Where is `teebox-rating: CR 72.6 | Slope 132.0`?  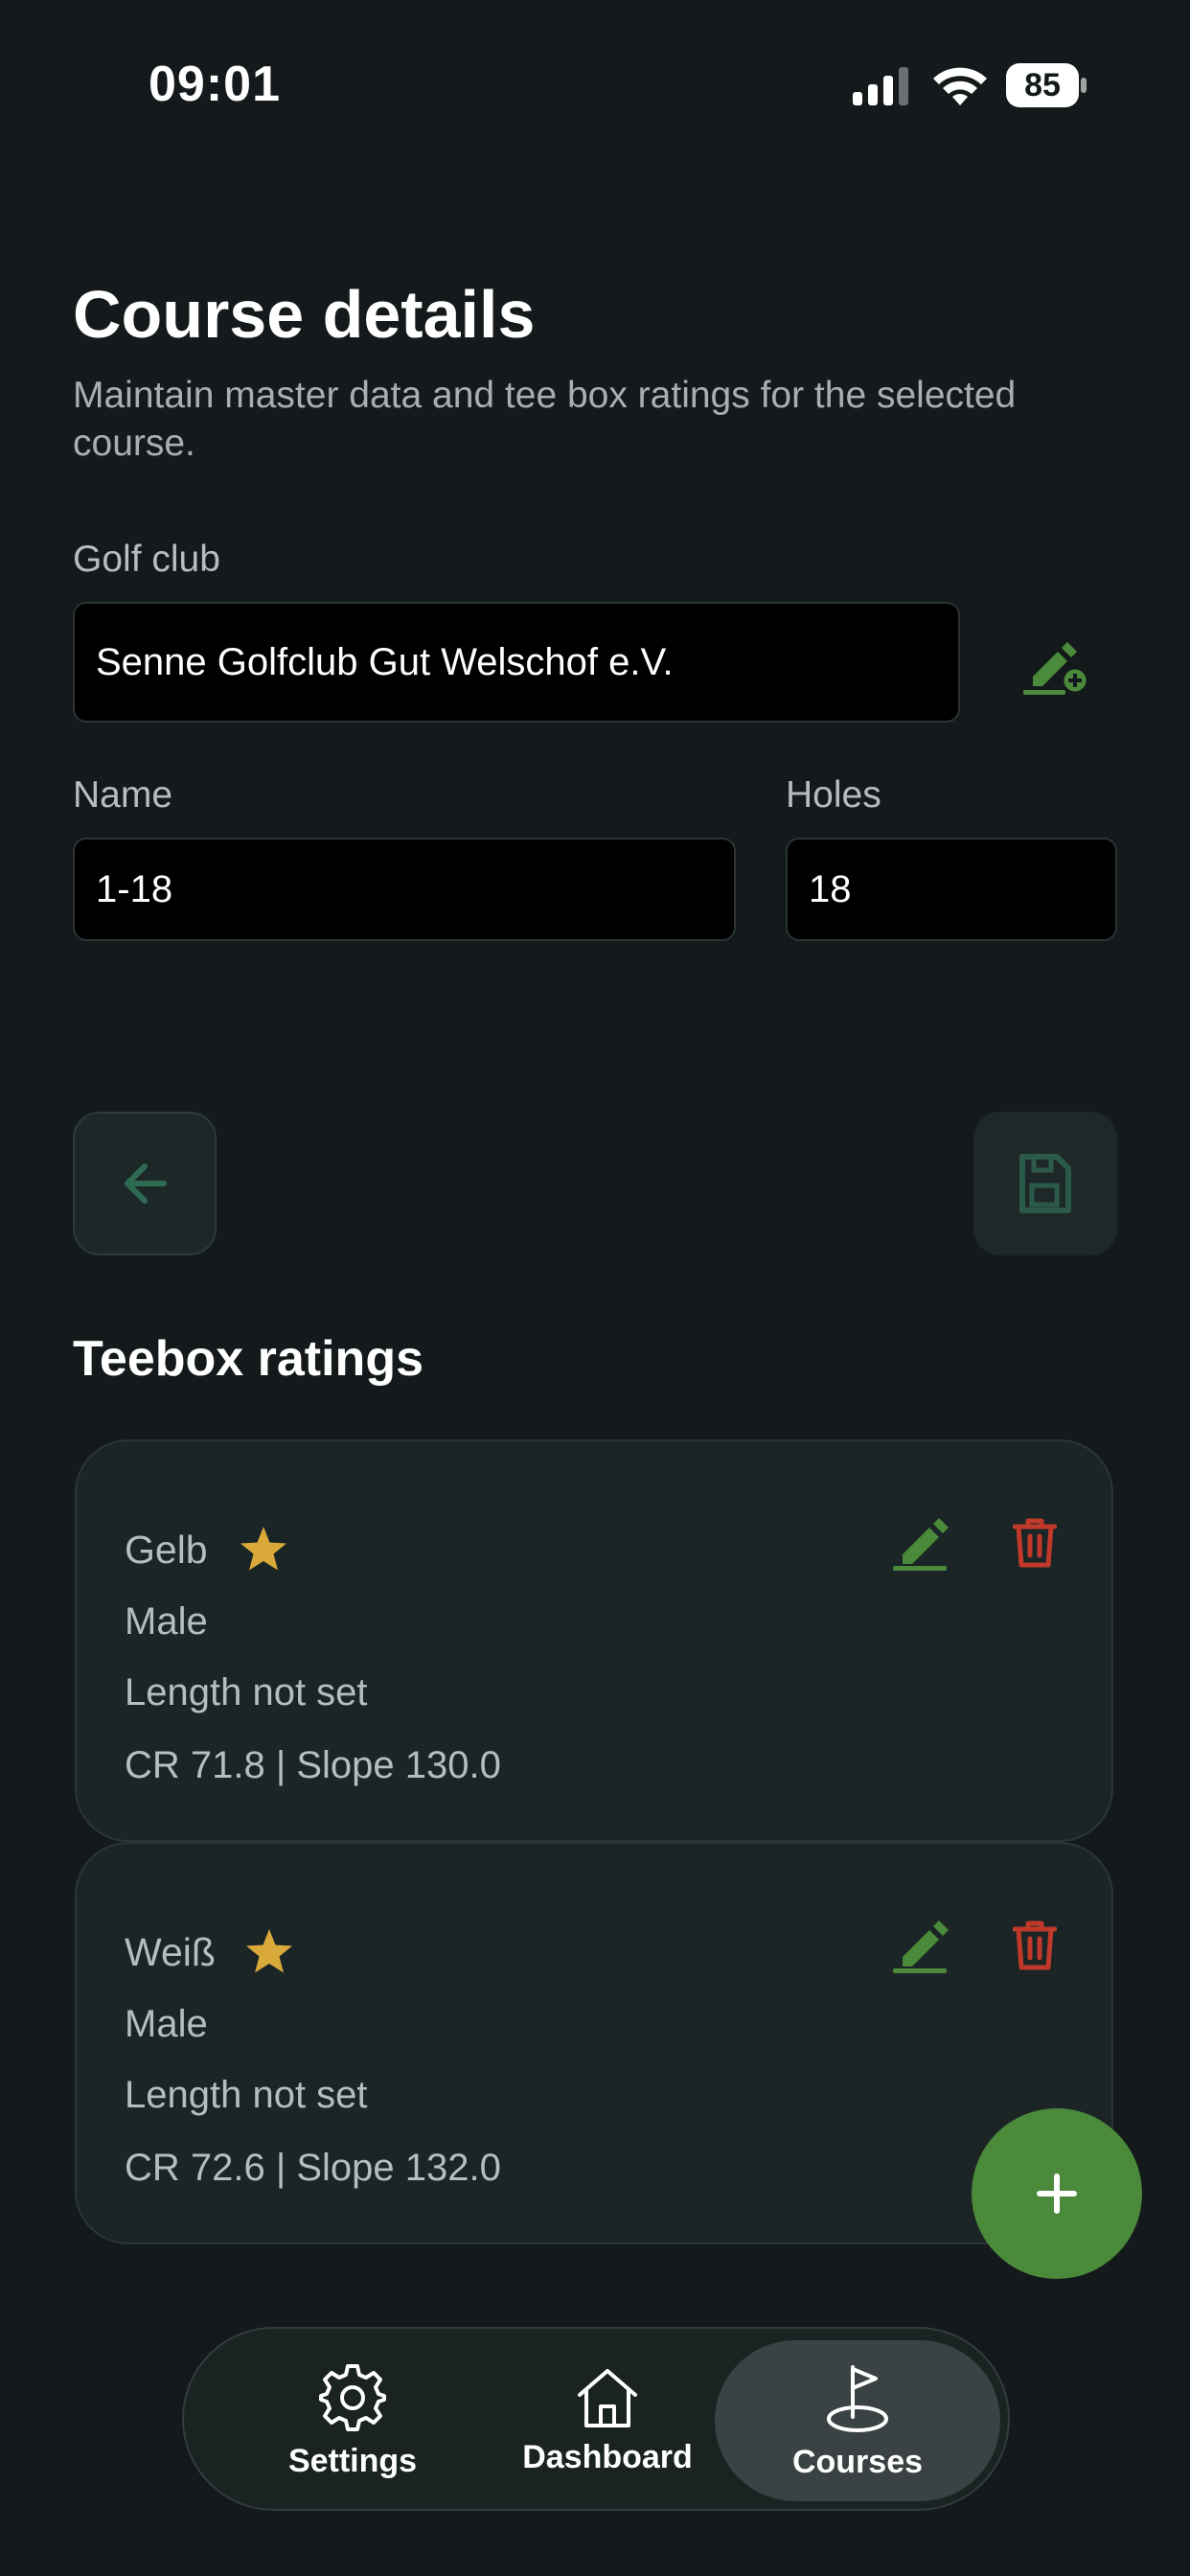
teebox-rating: CR 72.6 | Slope 132.0 is located at coordinates (313, 2168).